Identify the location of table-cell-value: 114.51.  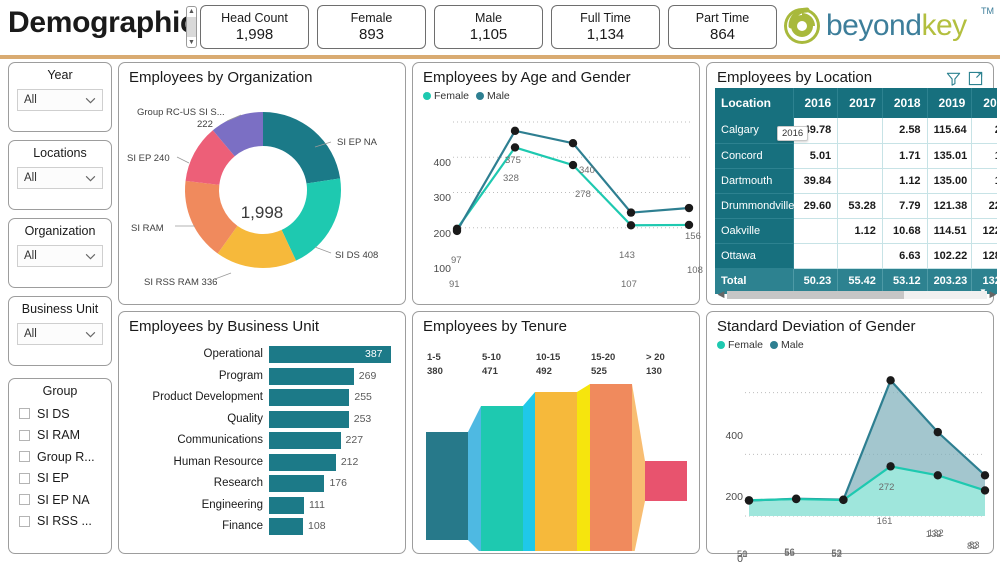
(950, 231).